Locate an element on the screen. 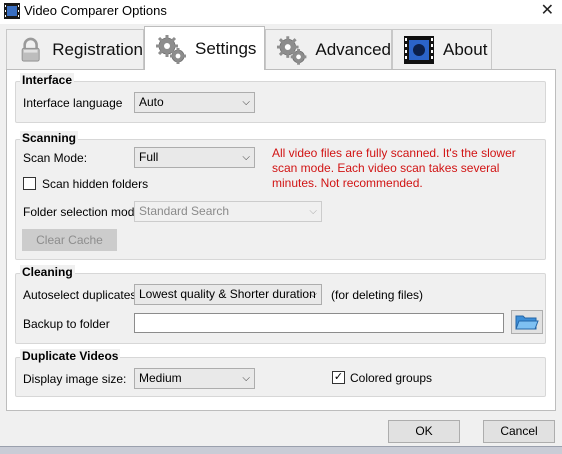 This screenshot has height=454, width=562. autoselect-label: Autoselect duplicates: is located at coordinates (81, 295).